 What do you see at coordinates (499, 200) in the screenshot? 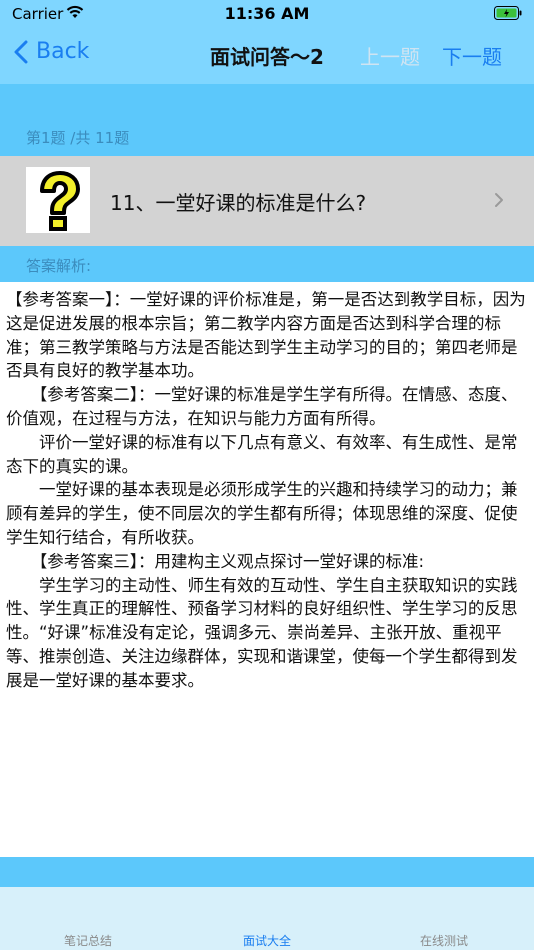
I see `chevron-right-icon` at bounding box center [499, 200].